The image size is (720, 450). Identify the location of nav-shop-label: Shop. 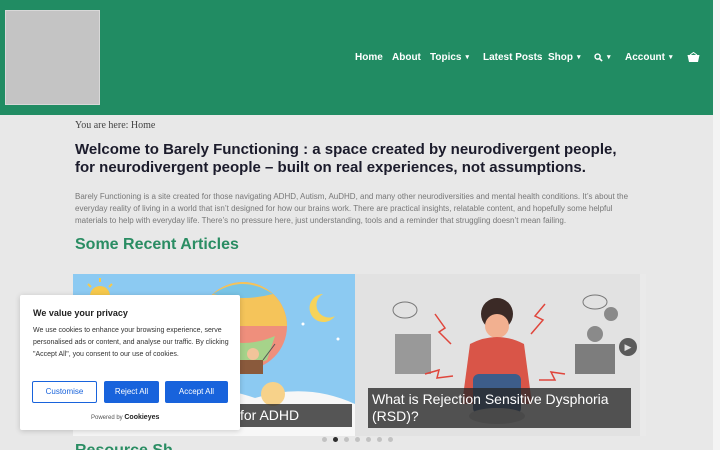
(560, 57).